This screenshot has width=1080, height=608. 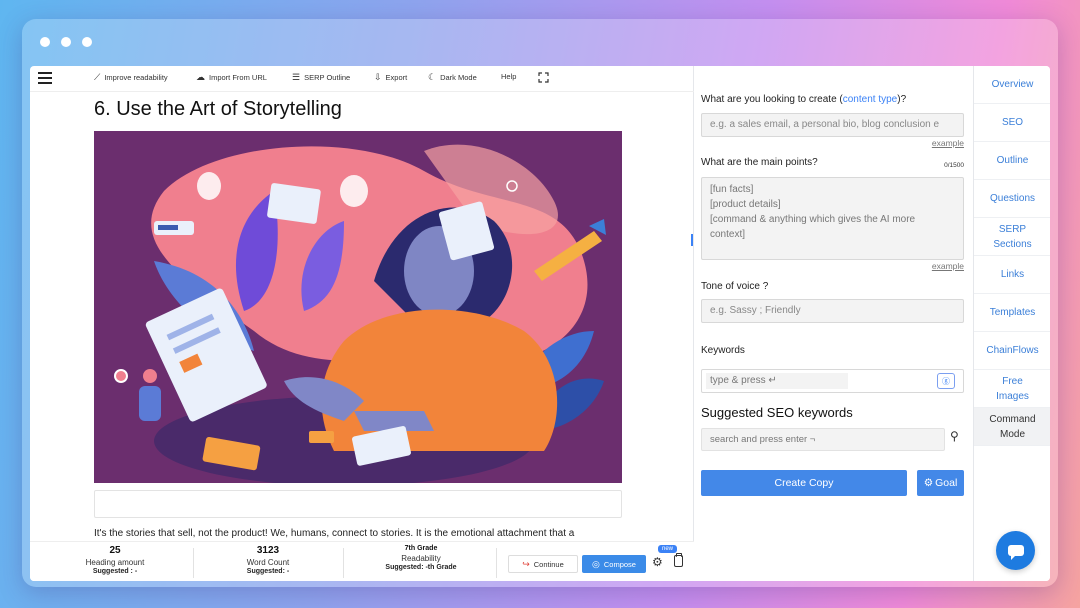 What do you see at coordinates (948, 143) in the screenshot?
I see `content-type-example-link: example` at bounding box center [948, 143].